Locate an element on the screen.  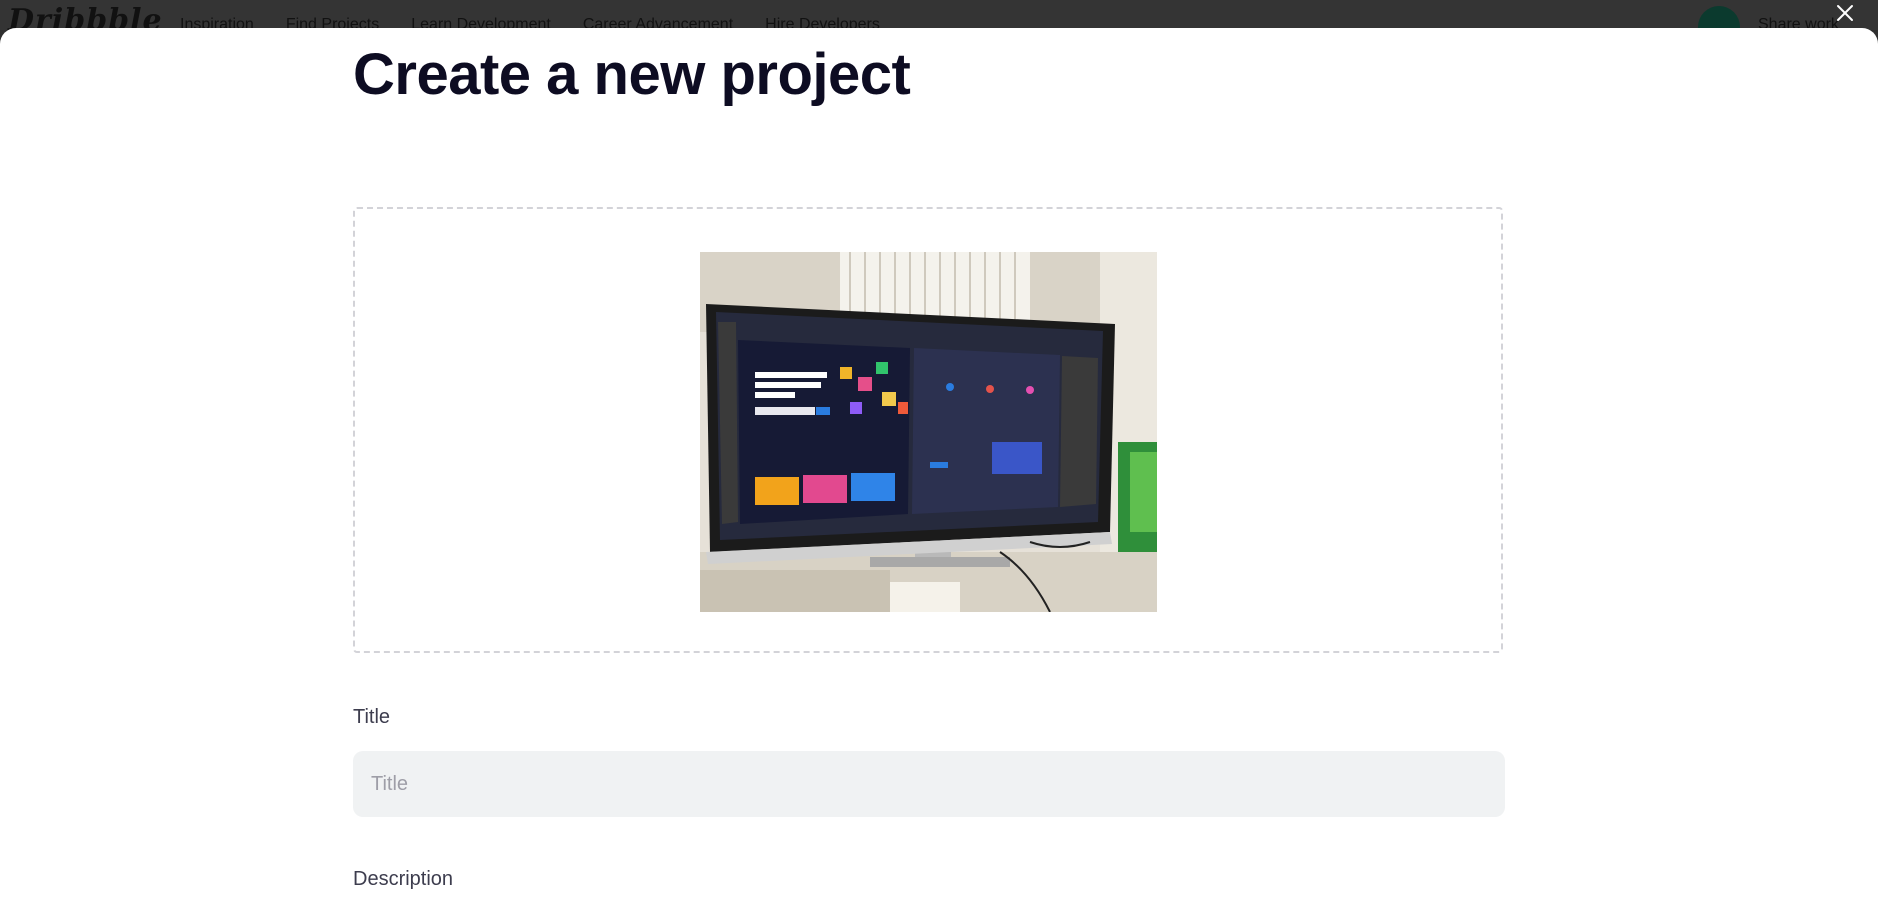
title-label: Title is located at coordinates (372, 717).